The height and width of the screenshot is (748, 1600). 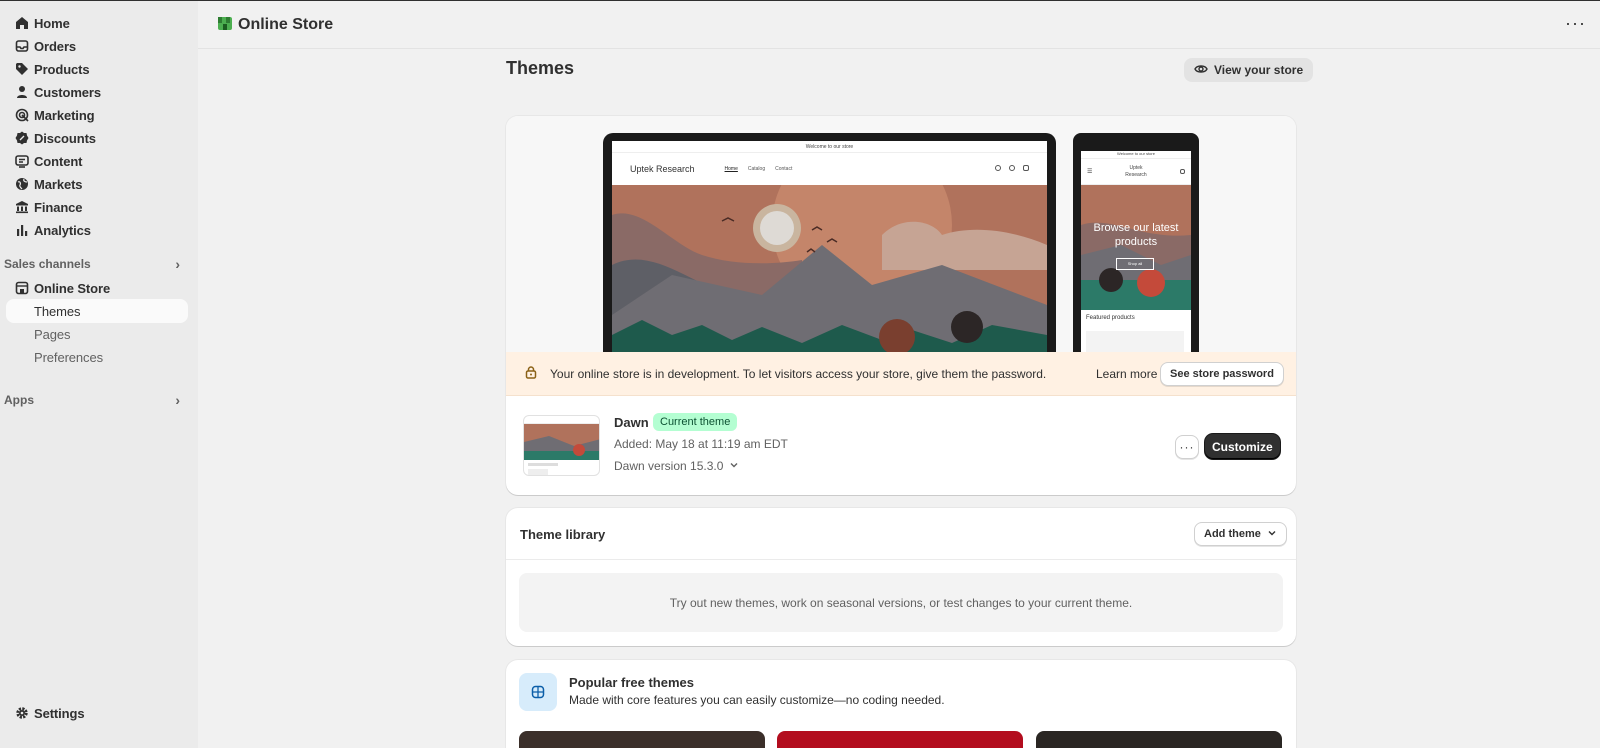 I want to click on preview-link: Home, so click(x=731, y=169).